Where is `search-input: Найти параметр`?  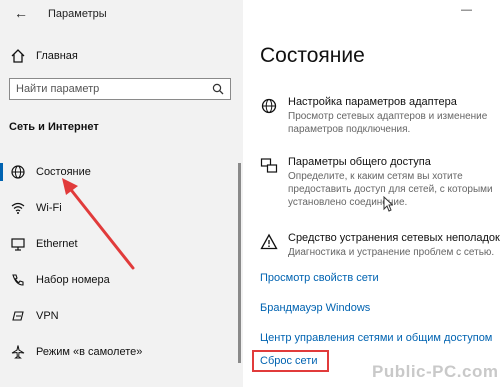
search-input: Найти параметр is located at coordinates (120, 89).